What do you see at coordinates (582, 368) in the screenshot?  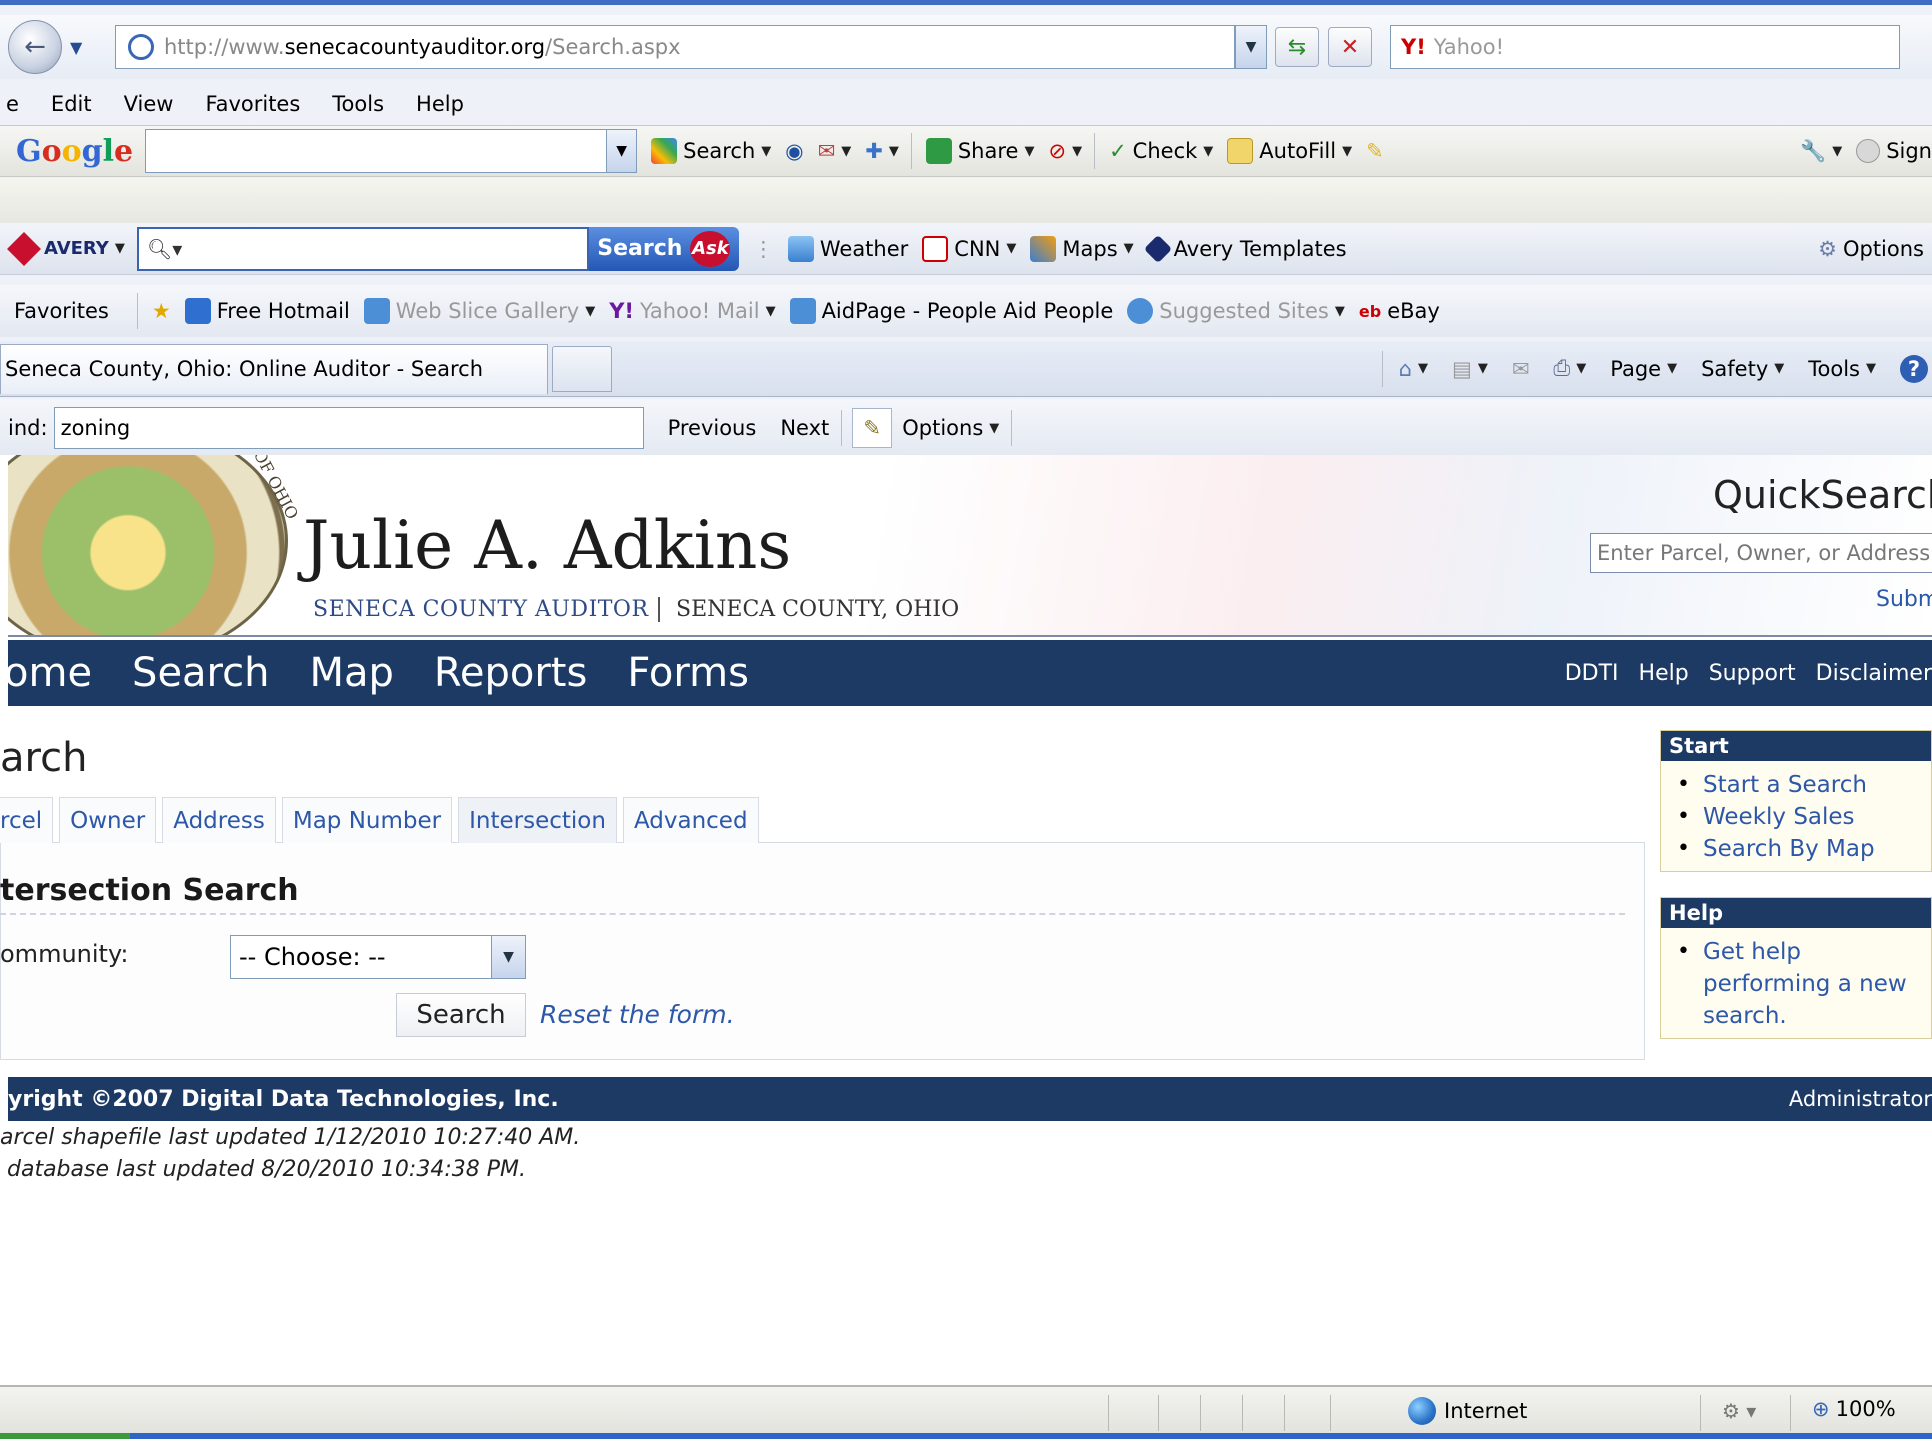 I see `new-tab-button` at bounding box center [582, 368].